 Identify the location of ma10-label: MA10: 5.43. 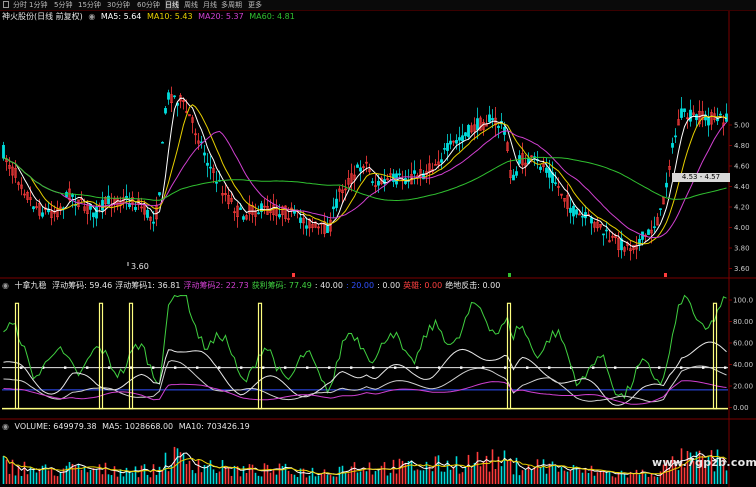
(169, 16).